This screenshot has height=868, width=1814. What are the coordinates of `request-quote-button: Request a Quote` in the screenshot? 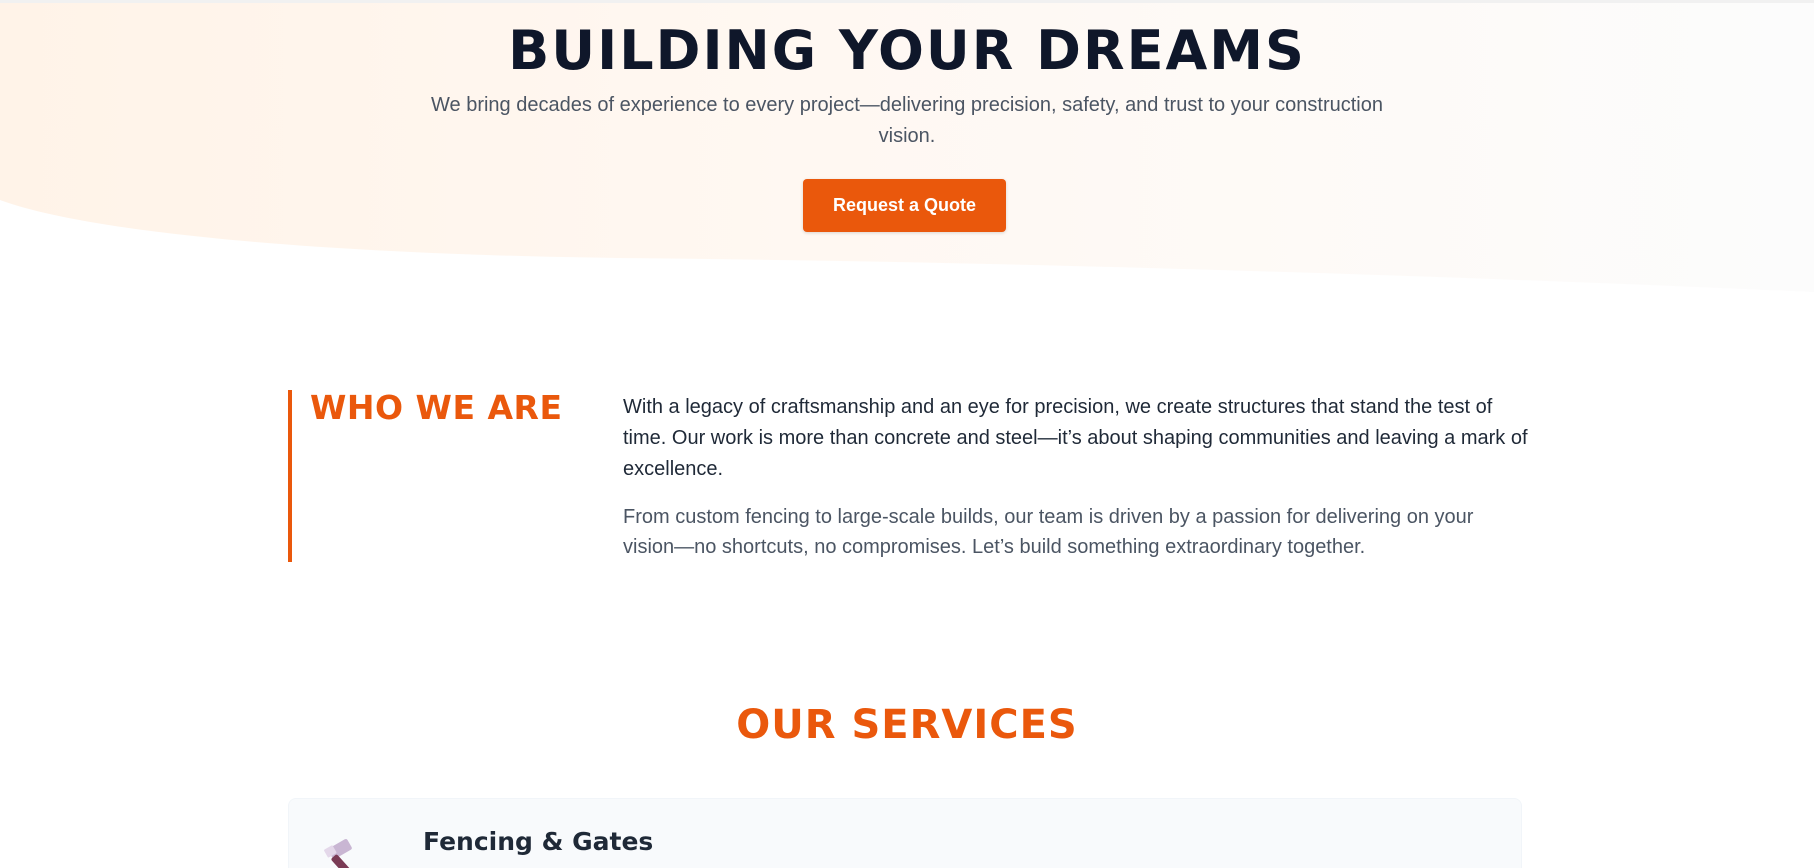 It's located at (904, 205).